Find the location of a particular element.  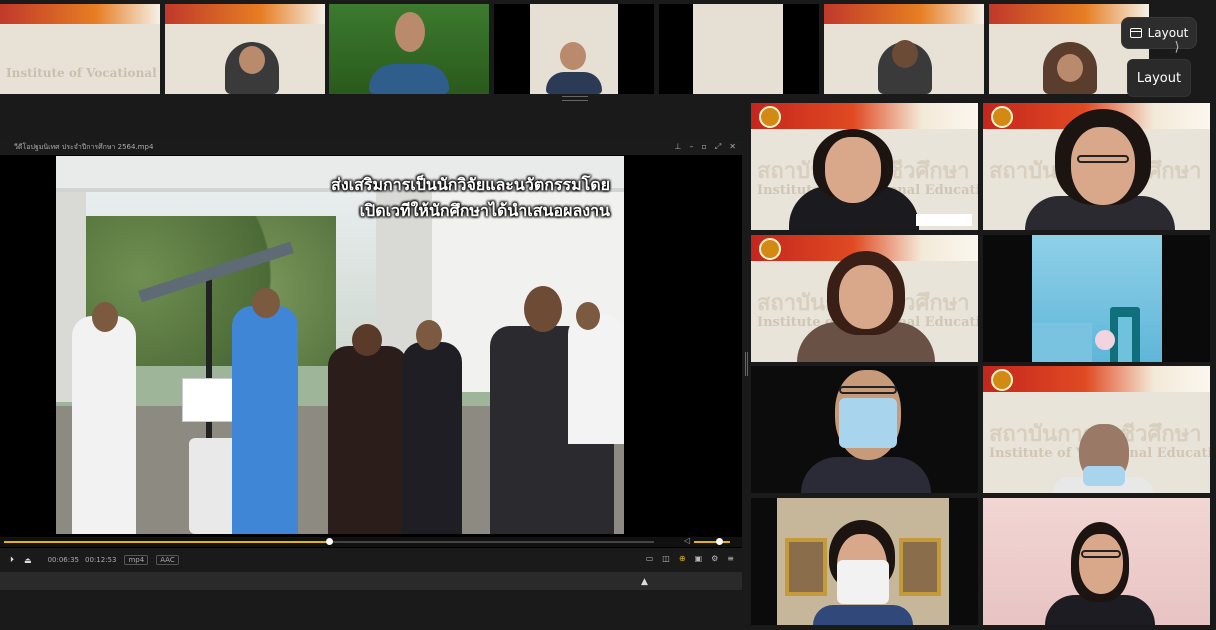

seek-progress is located at coordinates (166, 542).